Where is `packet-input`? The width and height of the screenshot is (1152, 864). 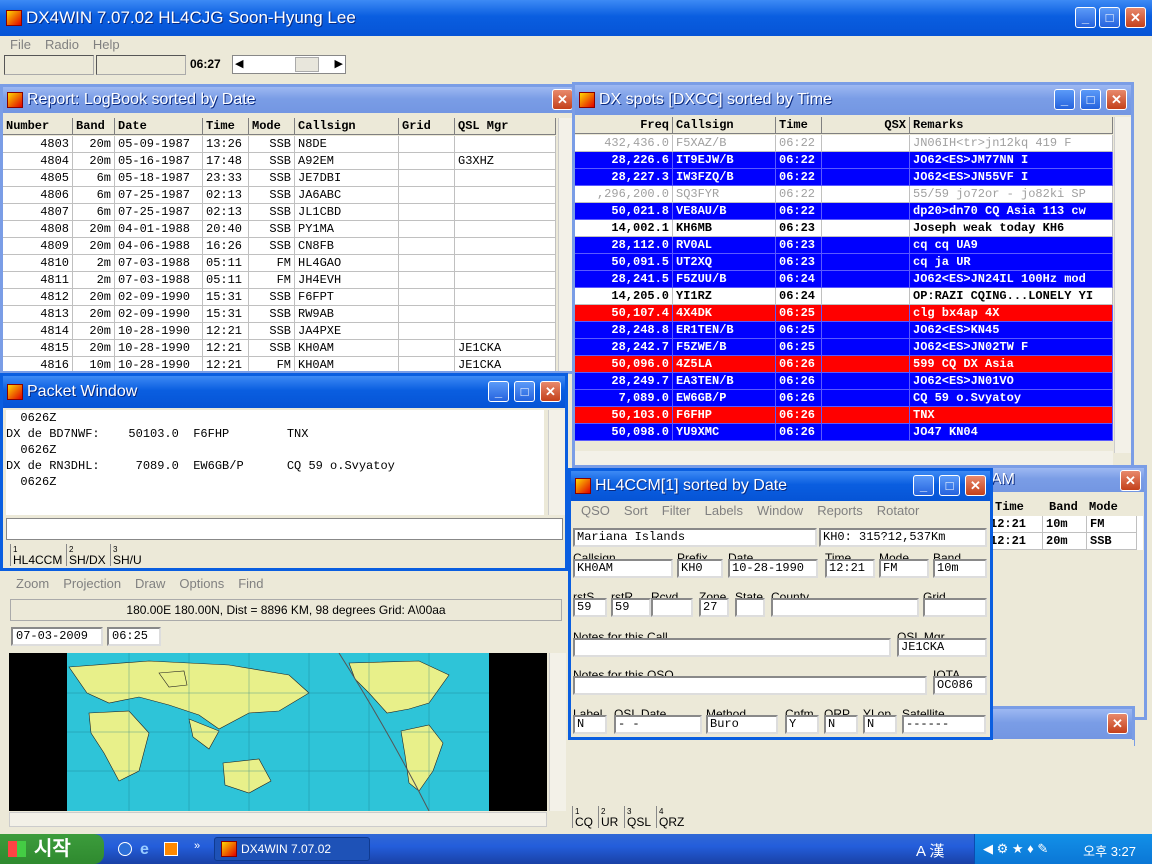 packet-input is located at coordinates (284, 529).